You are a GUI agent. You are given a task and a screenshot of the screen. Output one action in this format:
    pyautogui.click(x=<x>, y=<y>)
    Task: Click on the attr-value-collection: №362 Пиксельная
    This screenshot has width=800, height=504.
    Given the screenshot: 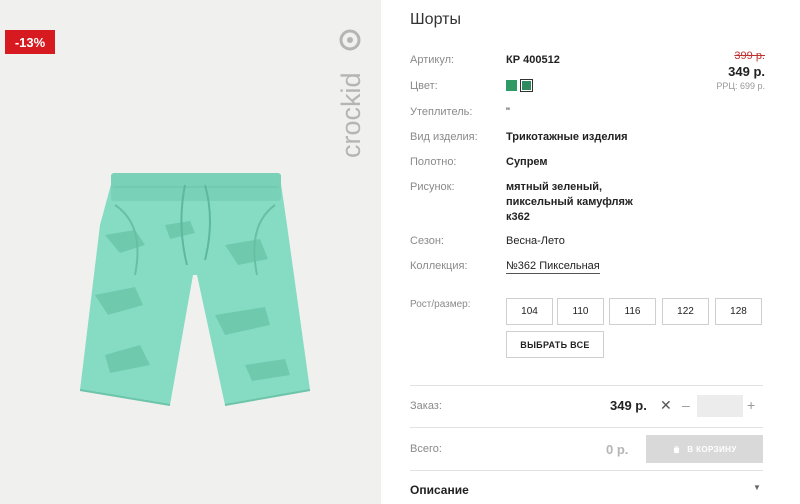 What is the action you would take?
    pyautogui.click(x=553, y=267)
    